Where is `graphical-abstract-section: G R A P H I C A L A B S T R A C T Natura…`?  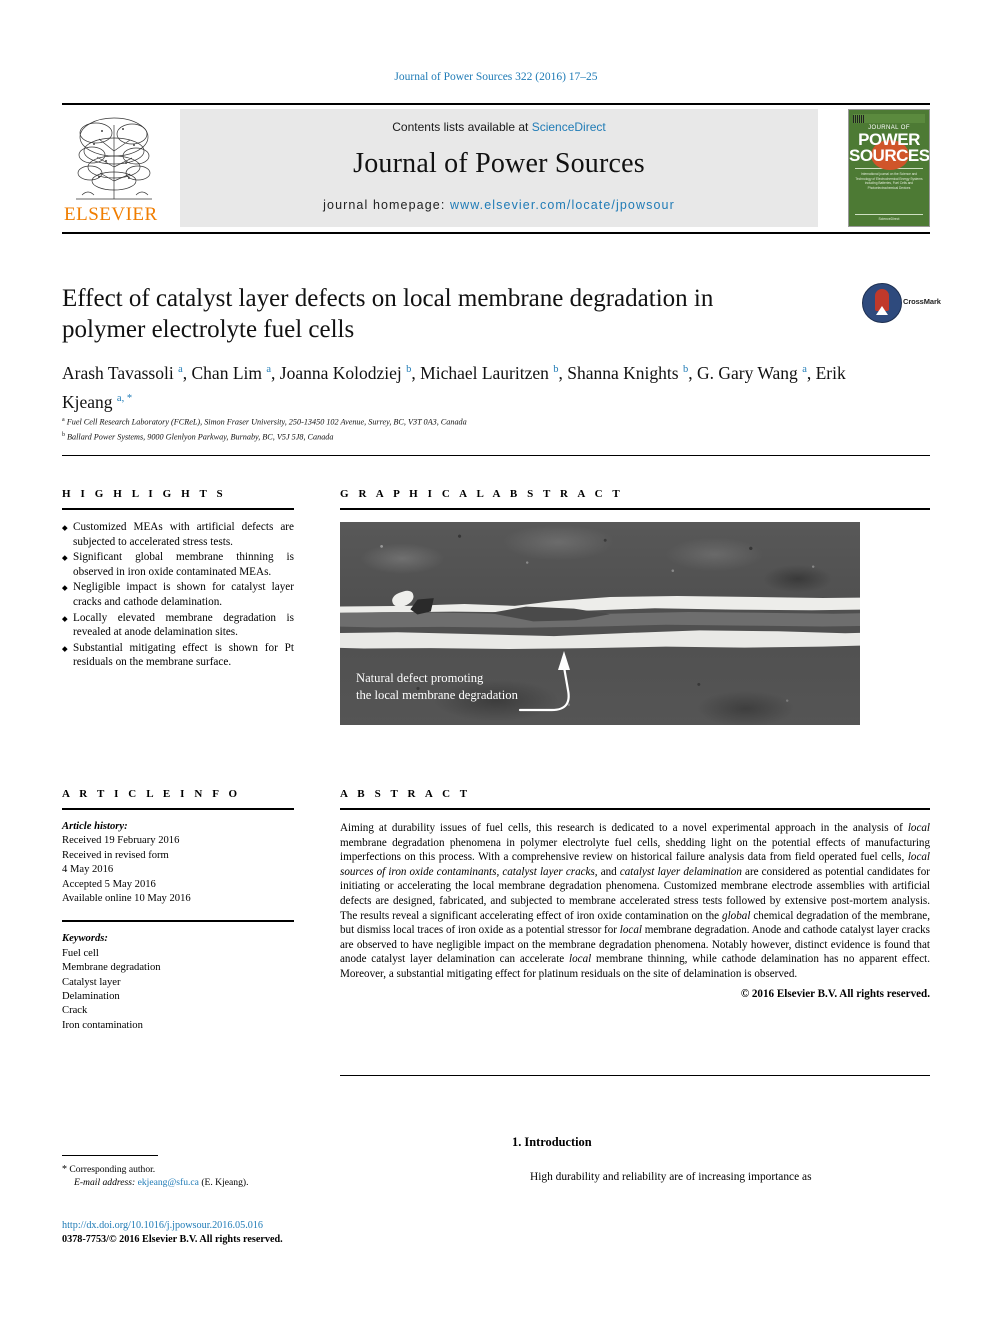
graphical-abstract-section: G R A P H I C A L A B S T R A C T Natura… is located at coordinates (635, 606).